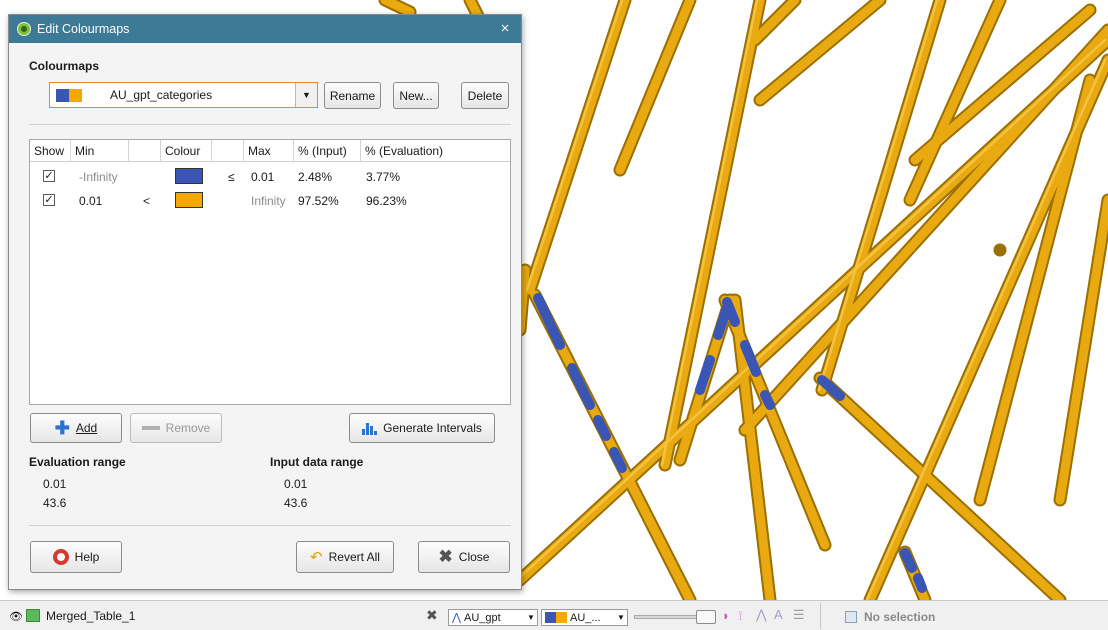 The width and height of the screenshot is (1108, 630). I want to click on input-range-min: 0.01, so click(296, 484).